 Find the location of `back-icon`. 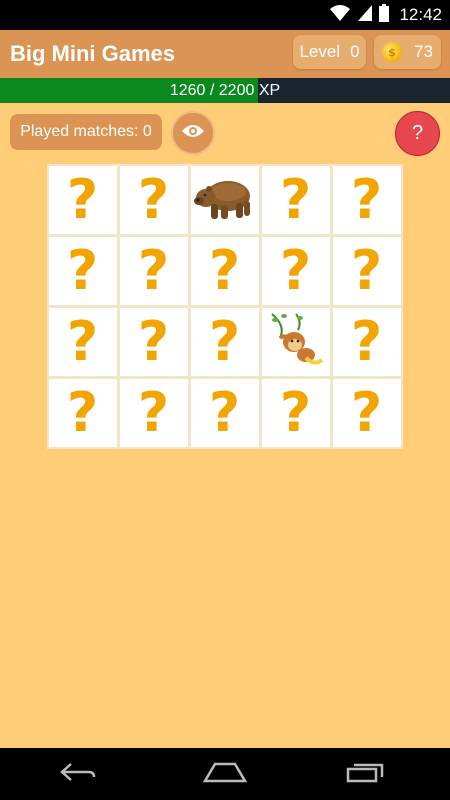

back-icon is located at coordinates (78, 774).